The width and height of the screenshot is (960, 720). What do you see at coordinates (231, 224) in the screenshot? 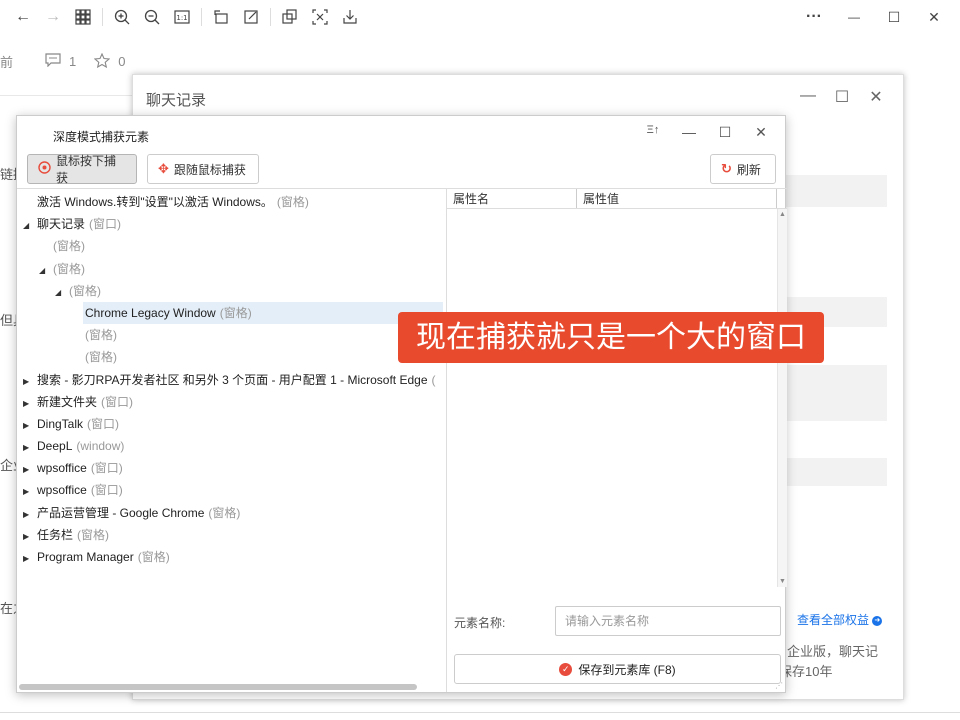
I see `tree-item: ◢ 聊天记录 (窗口)` at bounding box center [231, 224].